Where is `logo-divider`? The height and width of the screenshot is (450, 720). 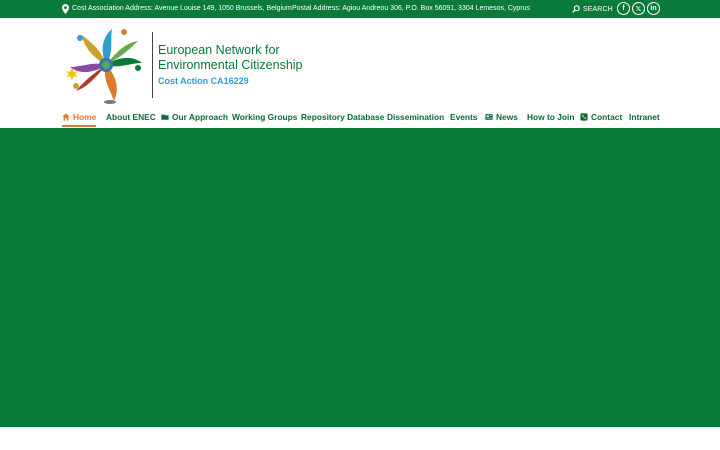
logo-divider is located at coordinates (152, 65).